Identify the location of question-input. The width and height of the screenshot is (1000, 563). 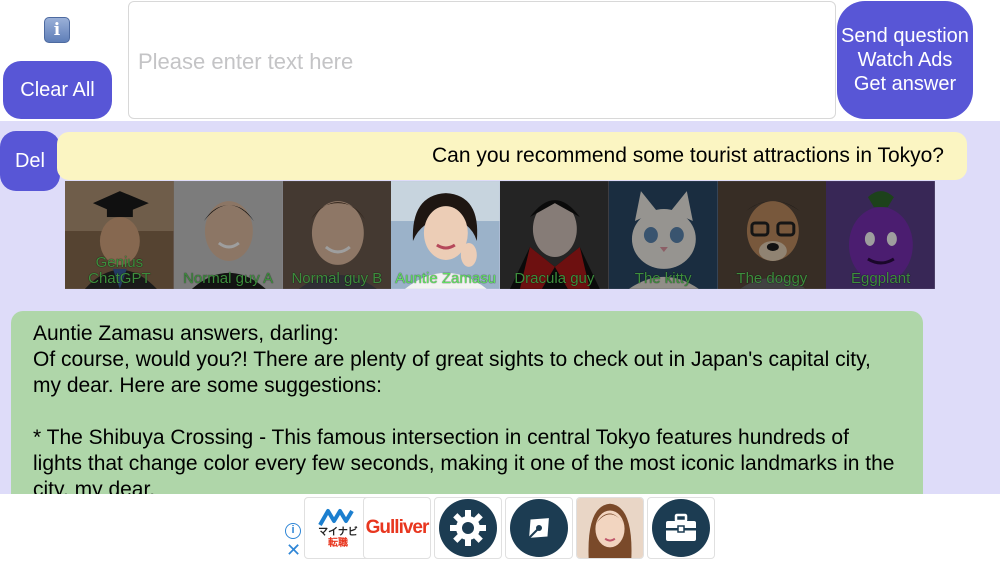
(478, 62).